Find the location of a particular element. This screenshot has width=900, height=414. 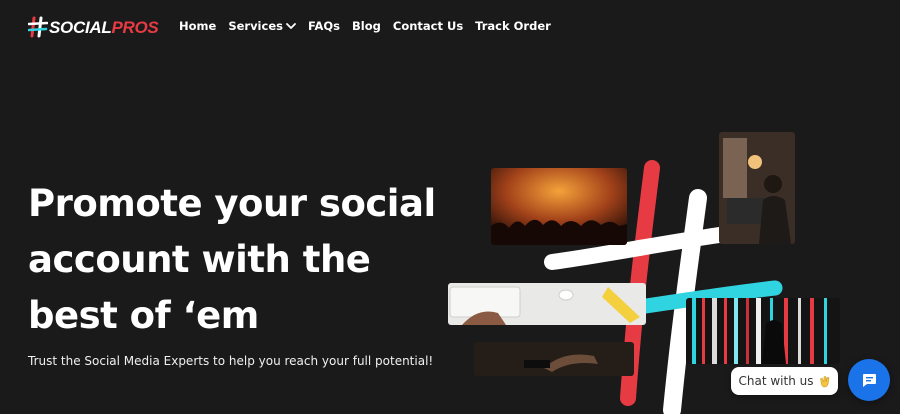

brand-name-part1: SOCIAL is located at coordinates (80, 27).